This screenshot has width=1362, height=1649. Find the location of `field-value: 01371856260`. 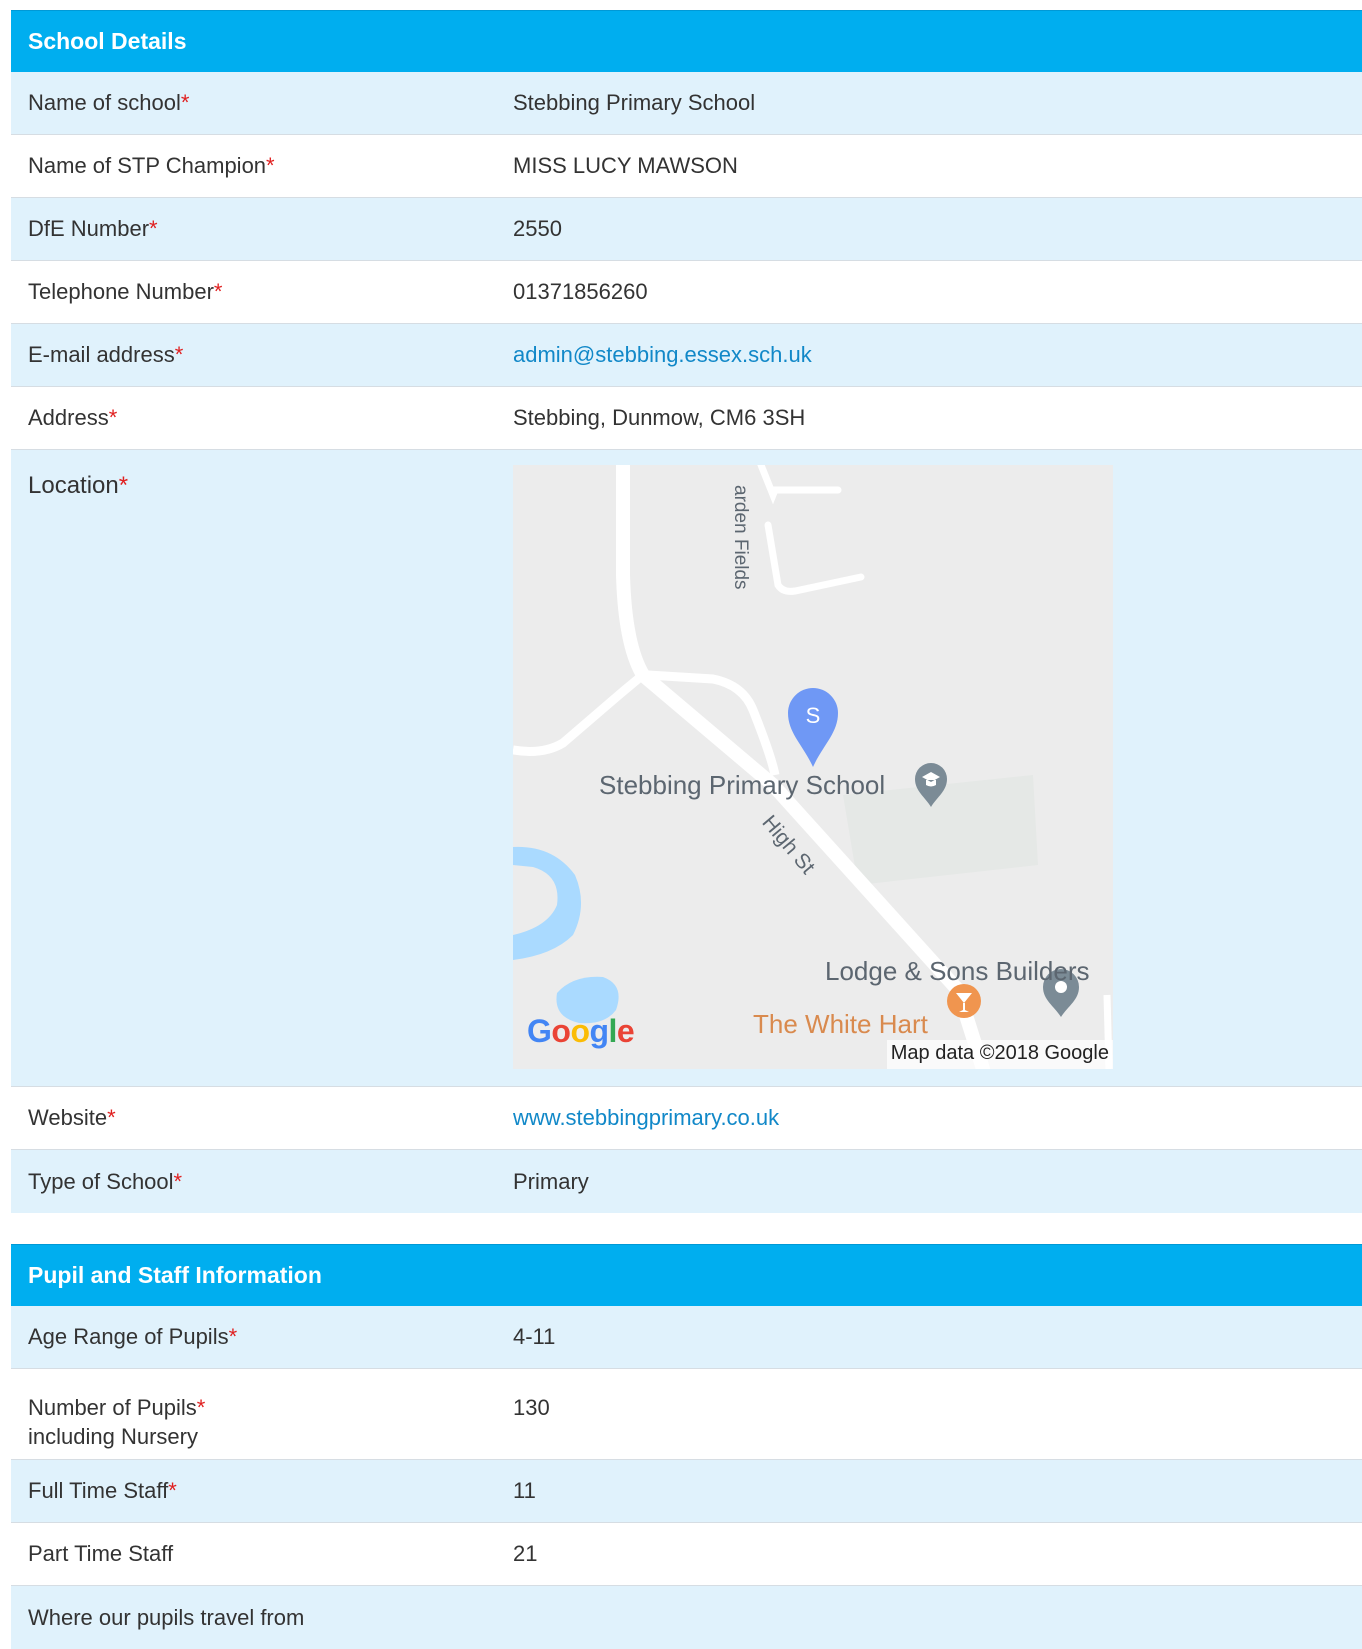

field-value: 01371856260 is located at coordinates (580, 291).